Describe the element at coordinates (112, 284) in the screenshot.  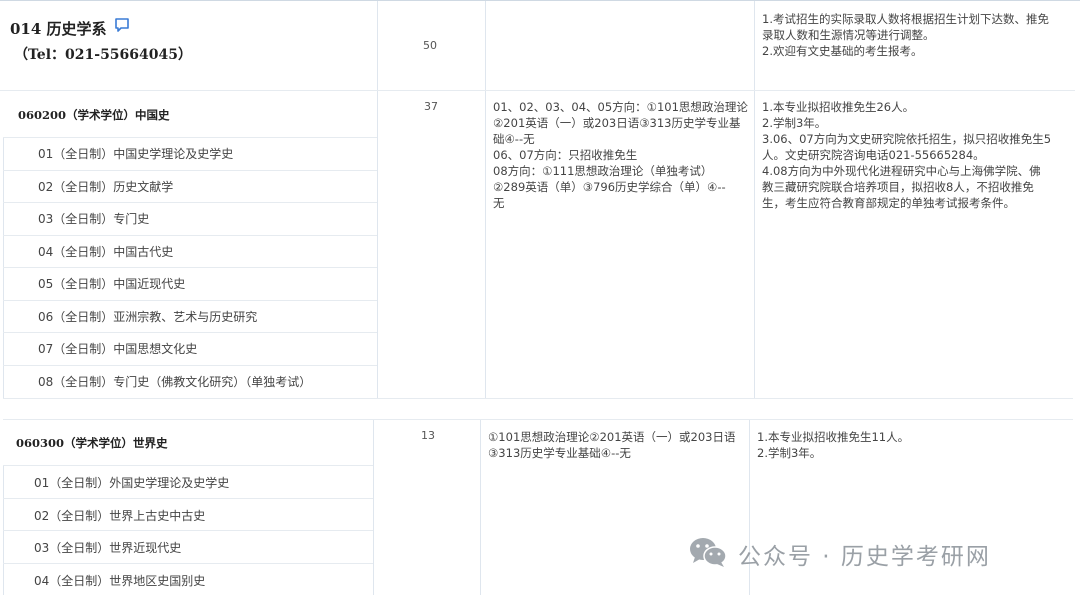
I see `direction-item: 05（全日制）中国近现代史` at that location.